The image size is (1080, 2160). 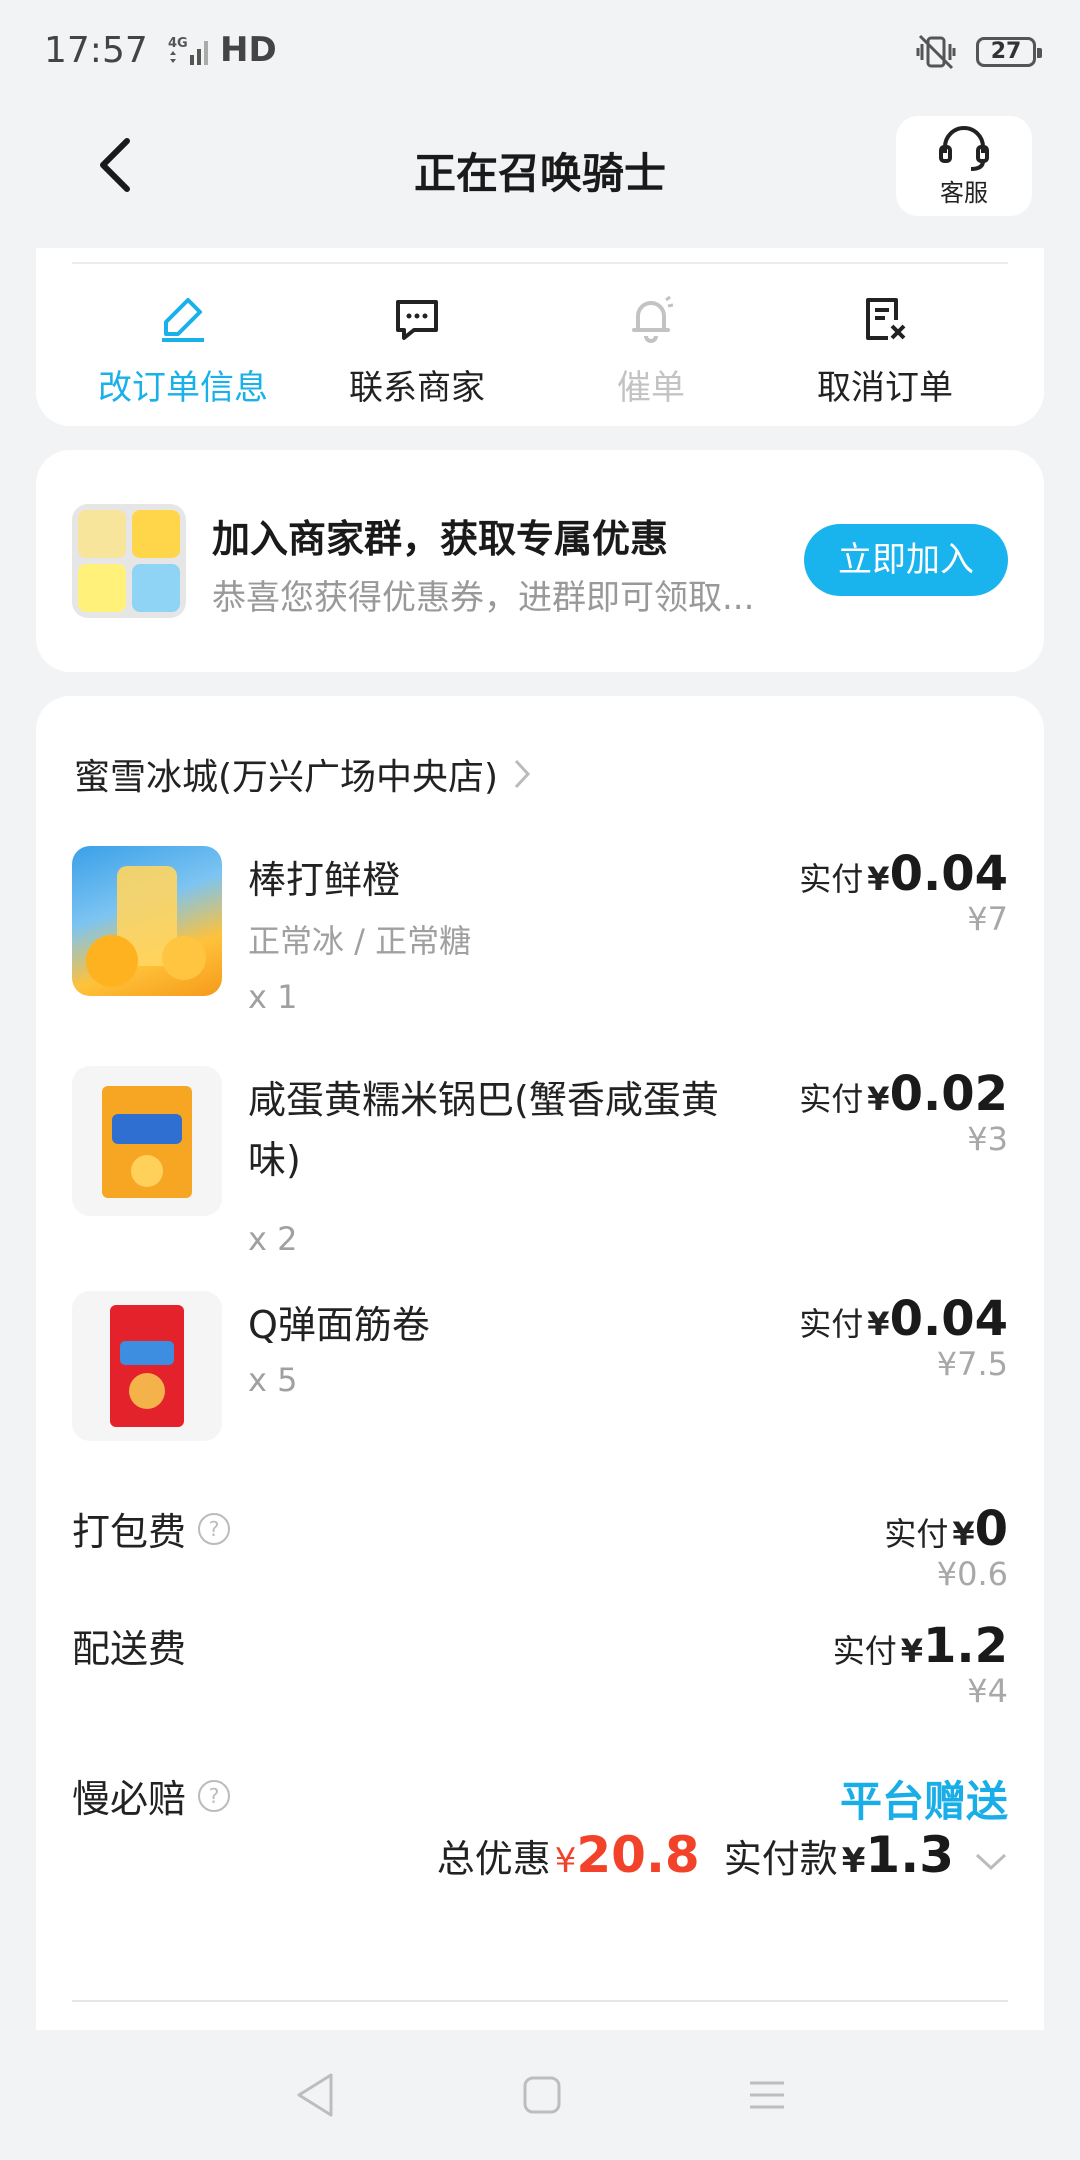 What do you see at coordinates (273, 997) in the screenshot?
I see `item-quantity: x 1` at bounding box center [273, 997].